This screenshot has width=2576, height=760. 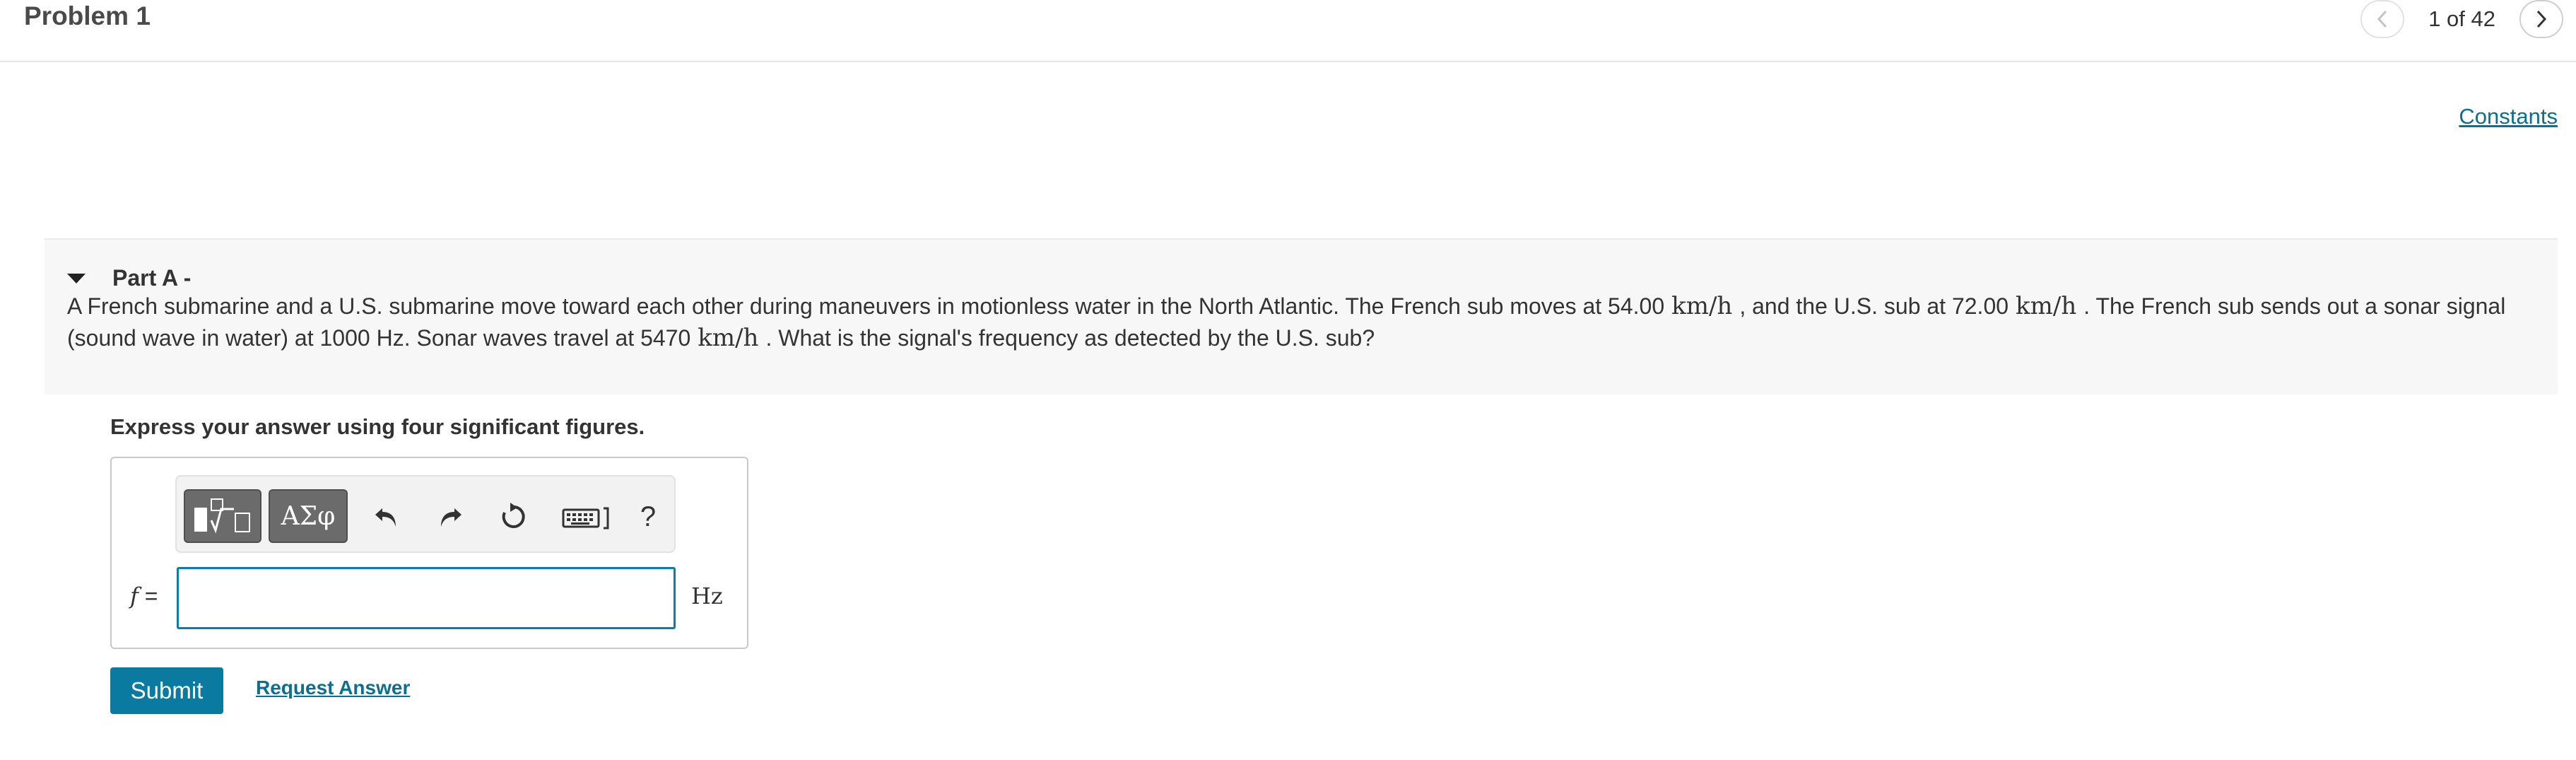 I want to click on reset-button, so click(x=514, y=517).